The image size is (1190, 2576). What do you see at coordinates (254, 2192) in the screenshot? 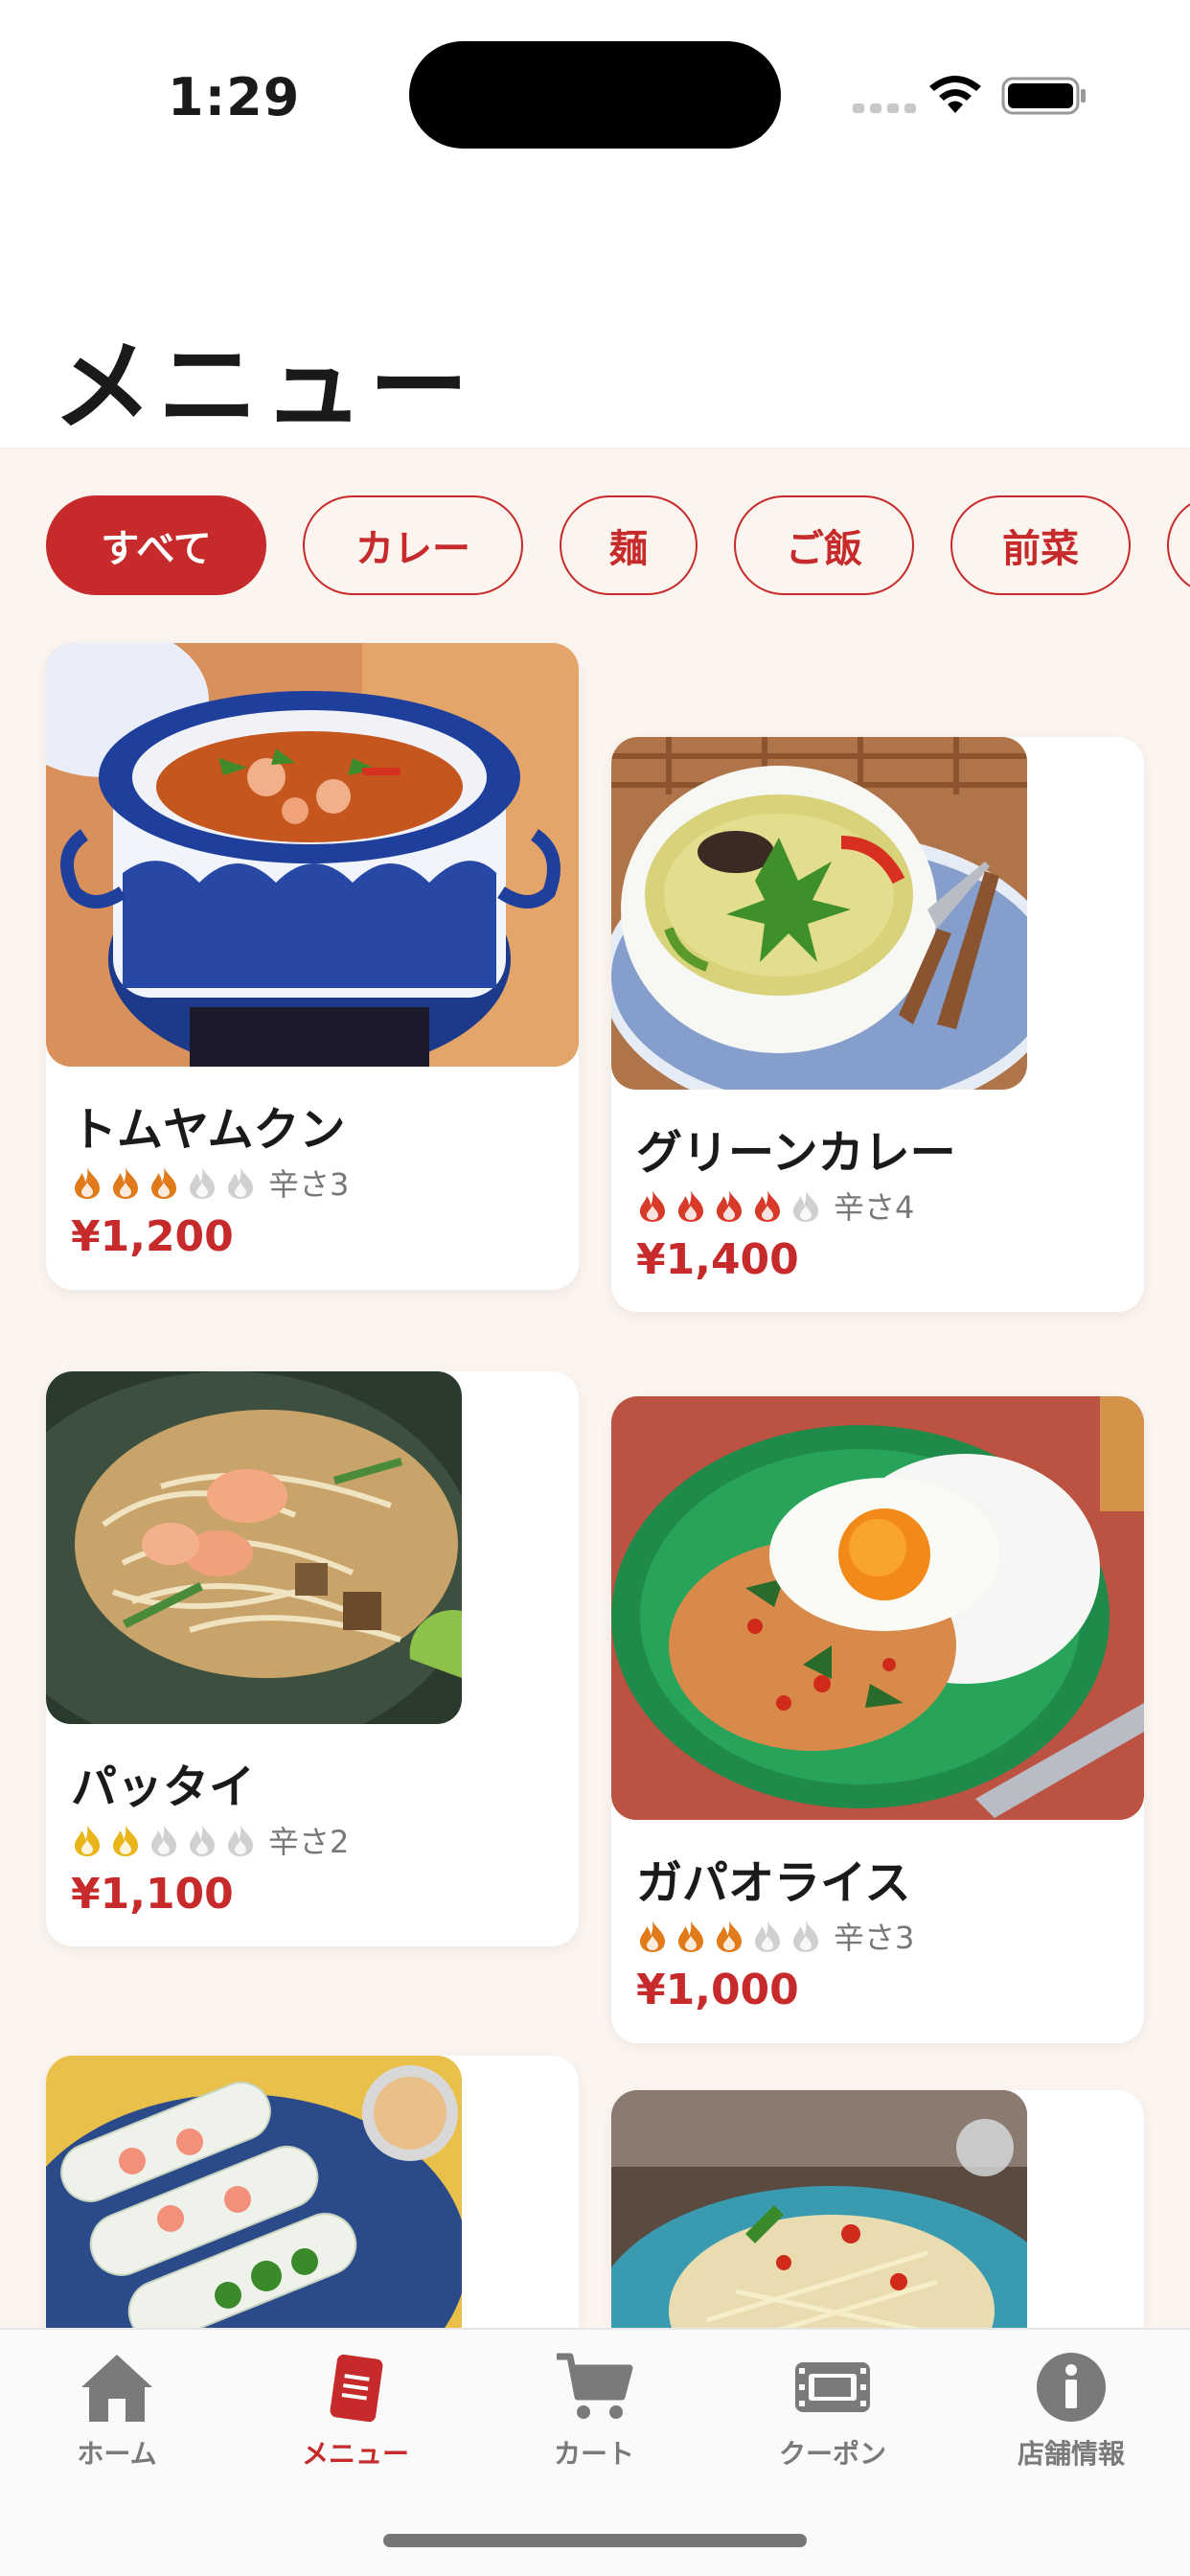
I see `dish-photo-spring-rolls` at bounding box center [254, 2192].